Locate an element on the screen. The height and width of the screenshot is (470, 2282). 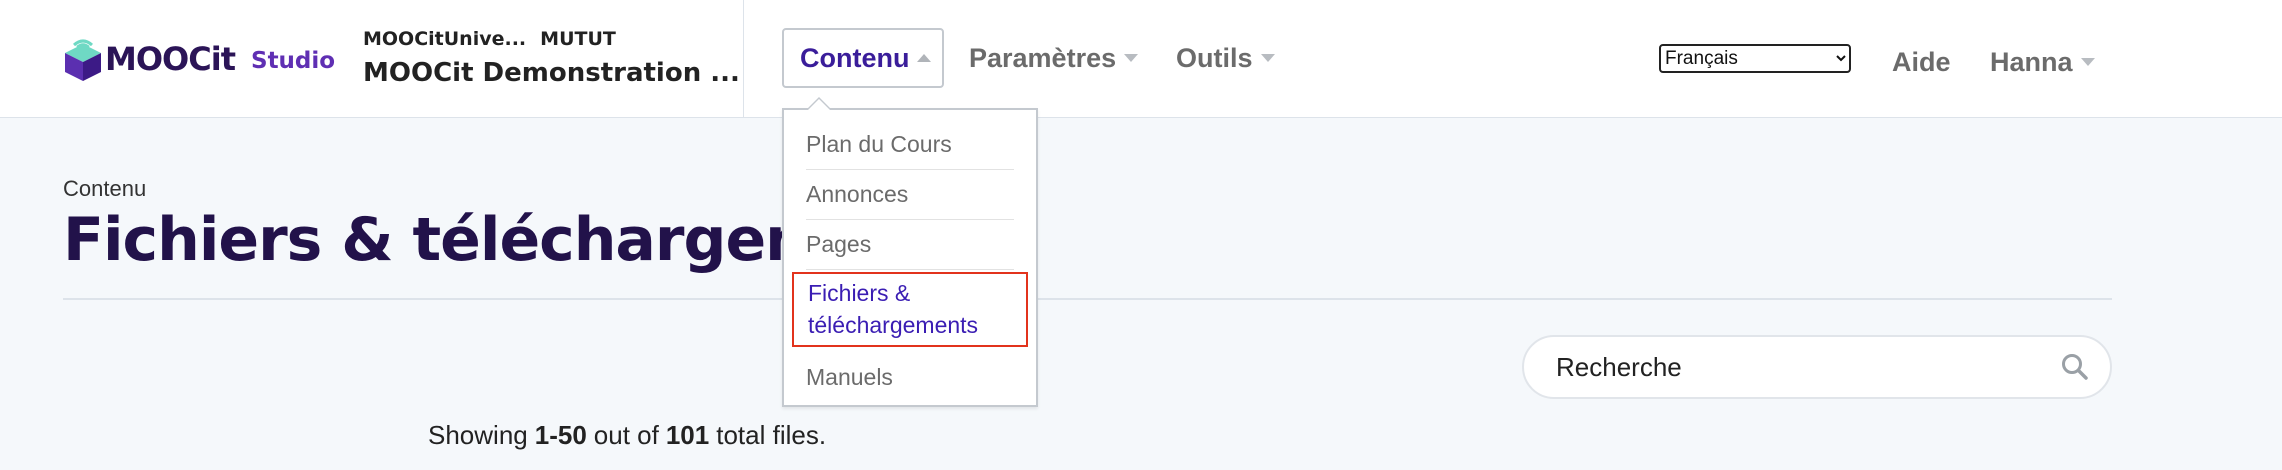
help-label: Aide is located at coordinates (1921, 61).